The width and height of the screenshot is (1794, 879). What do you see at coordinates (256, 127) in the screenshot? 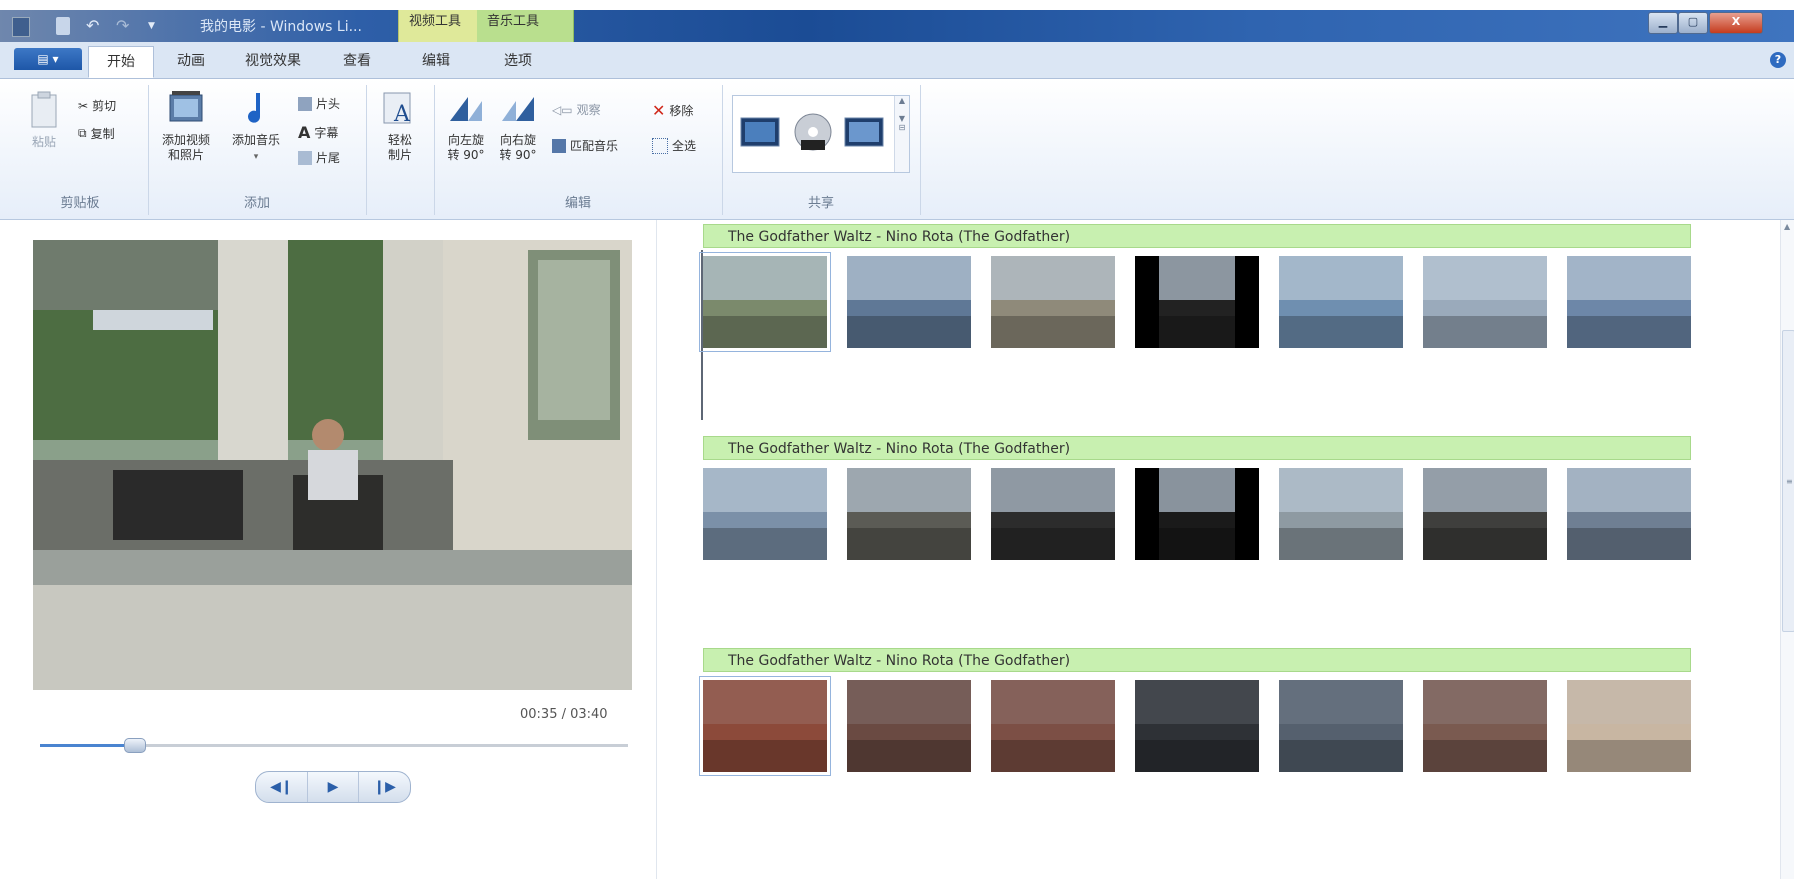
I see `add-music-button: 添加音乐 ▾` at bounding box center [256, 127].